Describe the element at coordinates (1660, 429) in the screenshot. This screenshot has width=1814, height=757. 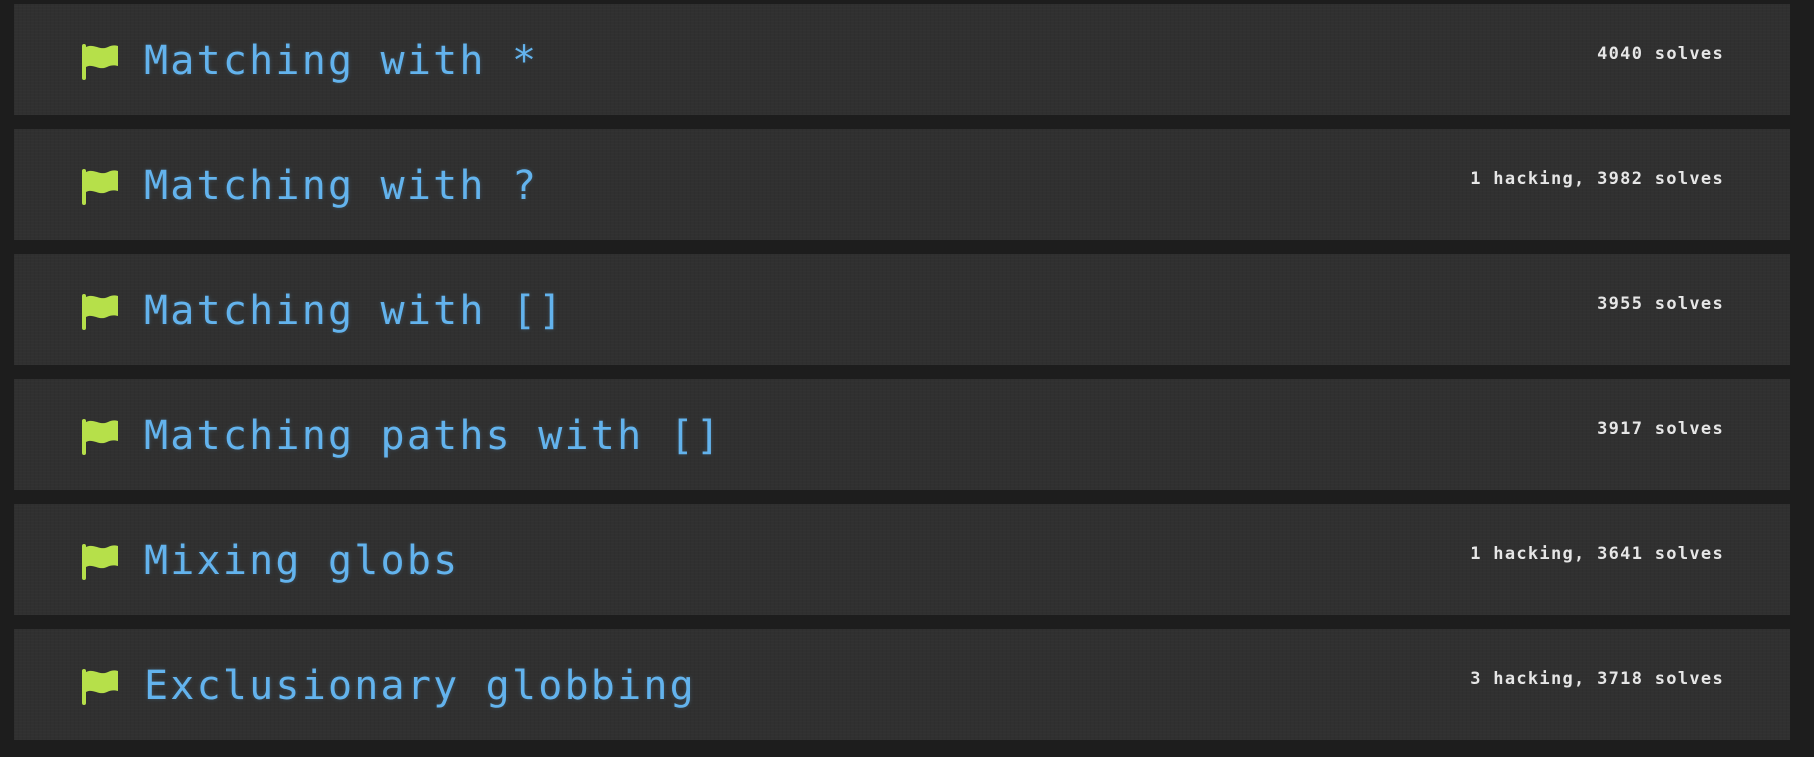
I see `challenge-stats: 3917 solves` at that location.